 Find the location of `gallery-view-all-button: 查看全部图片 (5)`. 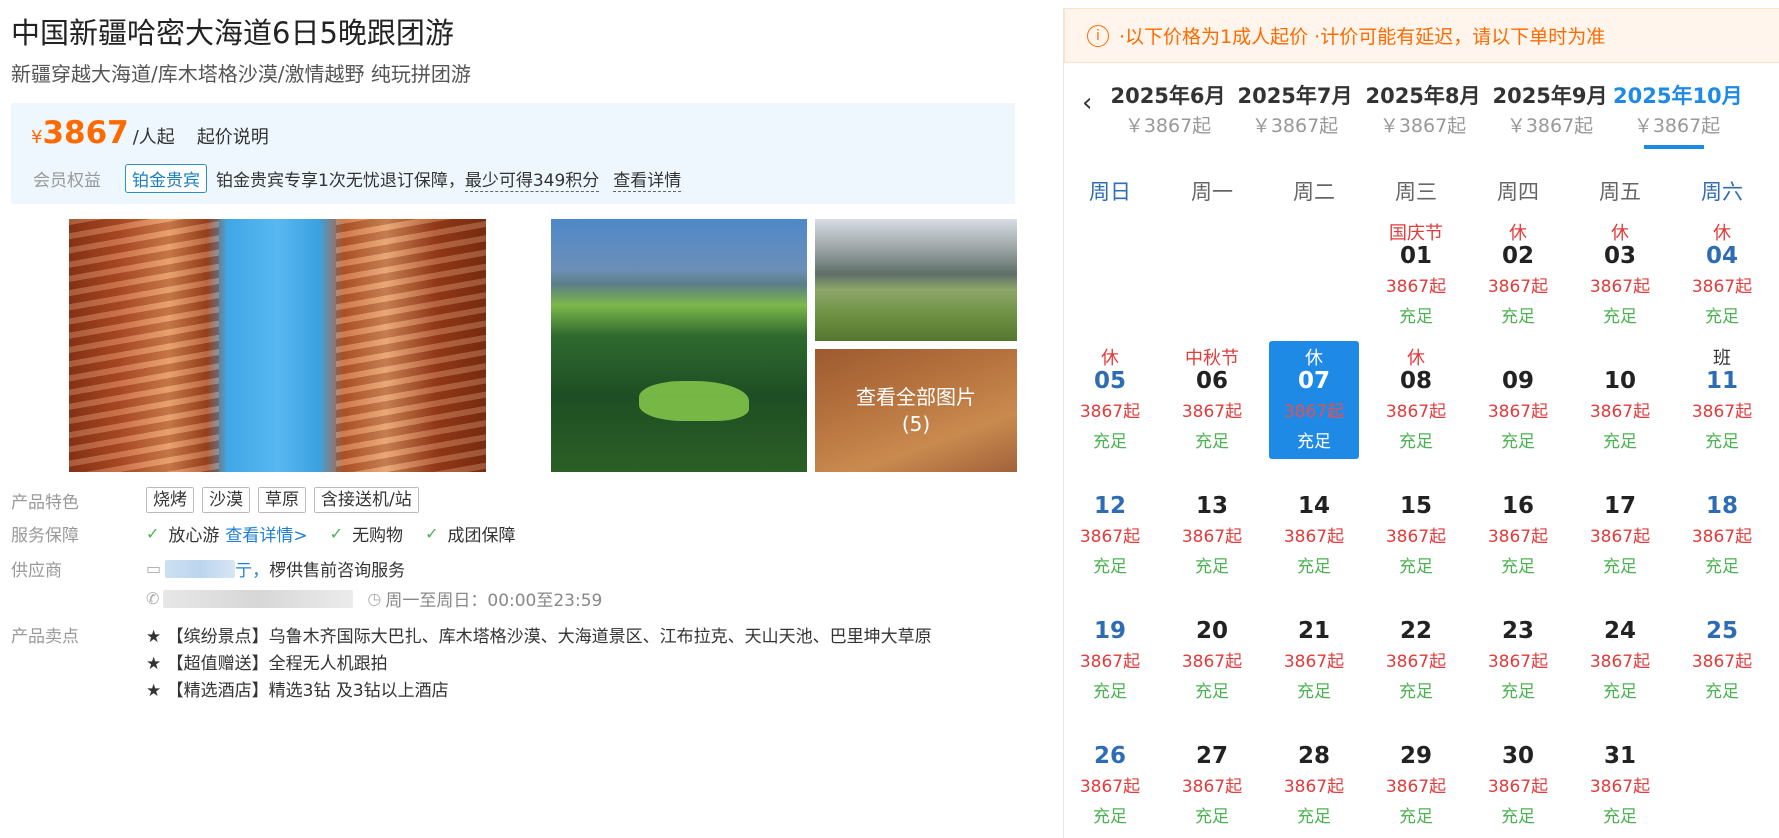

gallery-view-all-button: 查看全部图片 (5) is located at coordinates (916, 410).